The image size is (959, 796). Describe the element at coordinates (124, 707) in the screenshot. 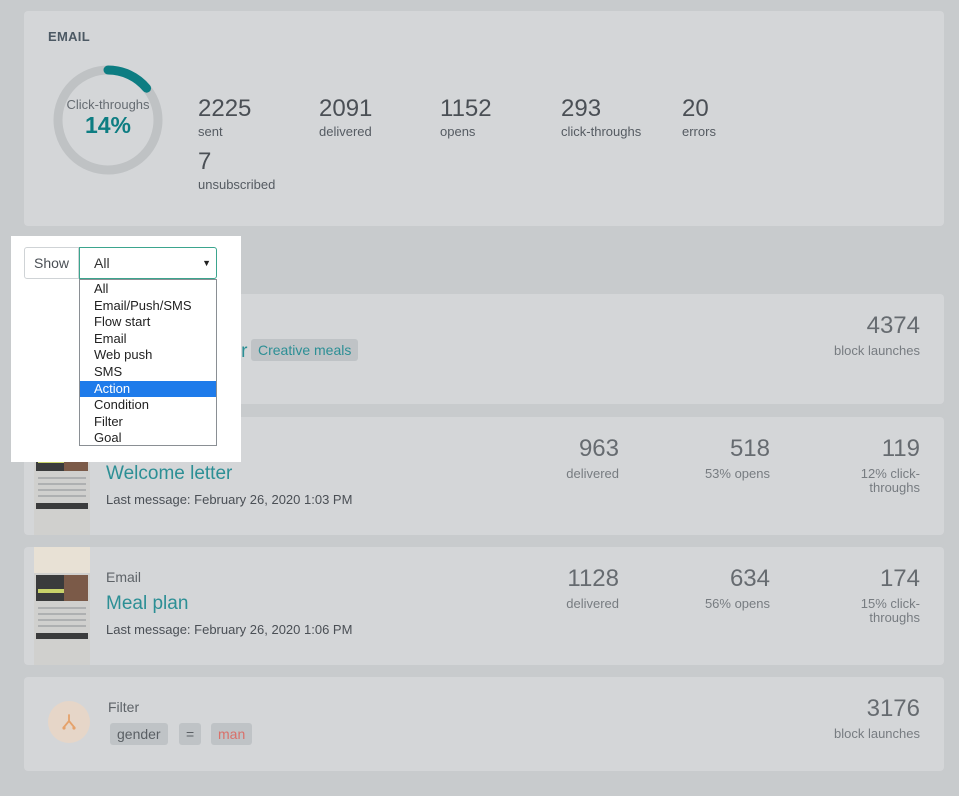

I see `block-kind: Filter` at that location.